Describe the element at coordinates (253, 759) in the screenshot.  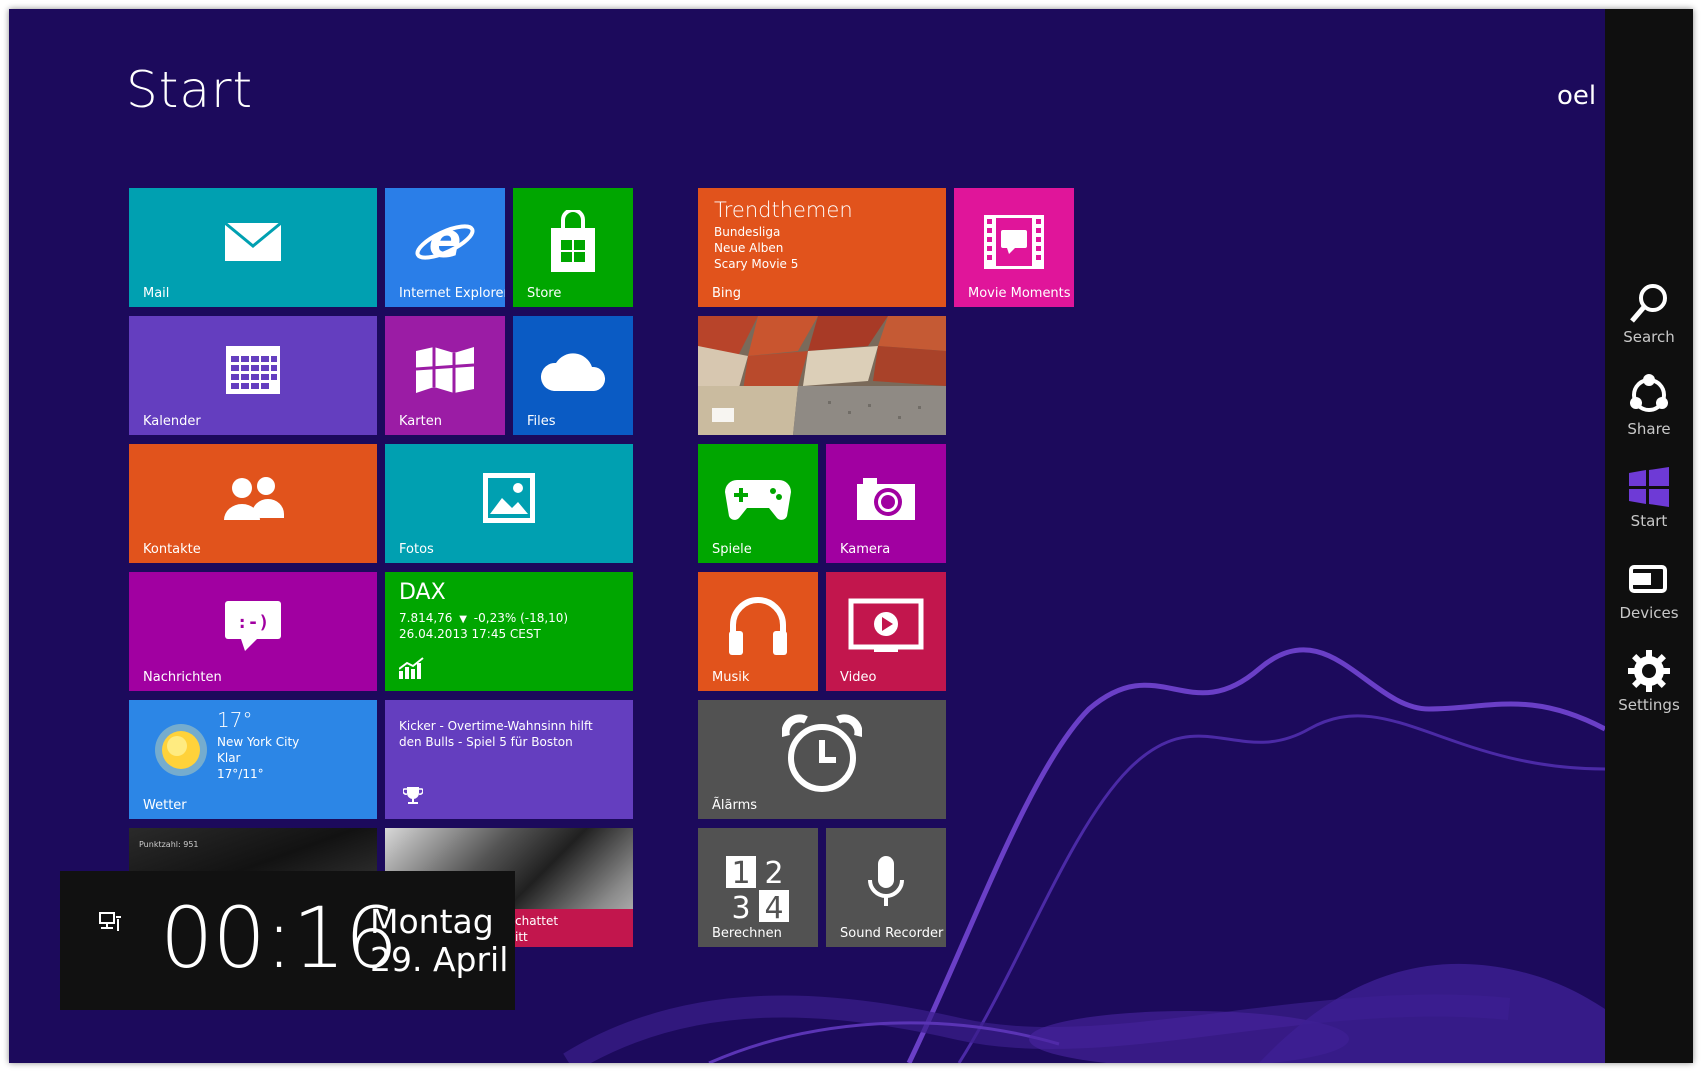
I see `tile-wetter: 17° New York City Klar 17°/11° Wetter` at that location.